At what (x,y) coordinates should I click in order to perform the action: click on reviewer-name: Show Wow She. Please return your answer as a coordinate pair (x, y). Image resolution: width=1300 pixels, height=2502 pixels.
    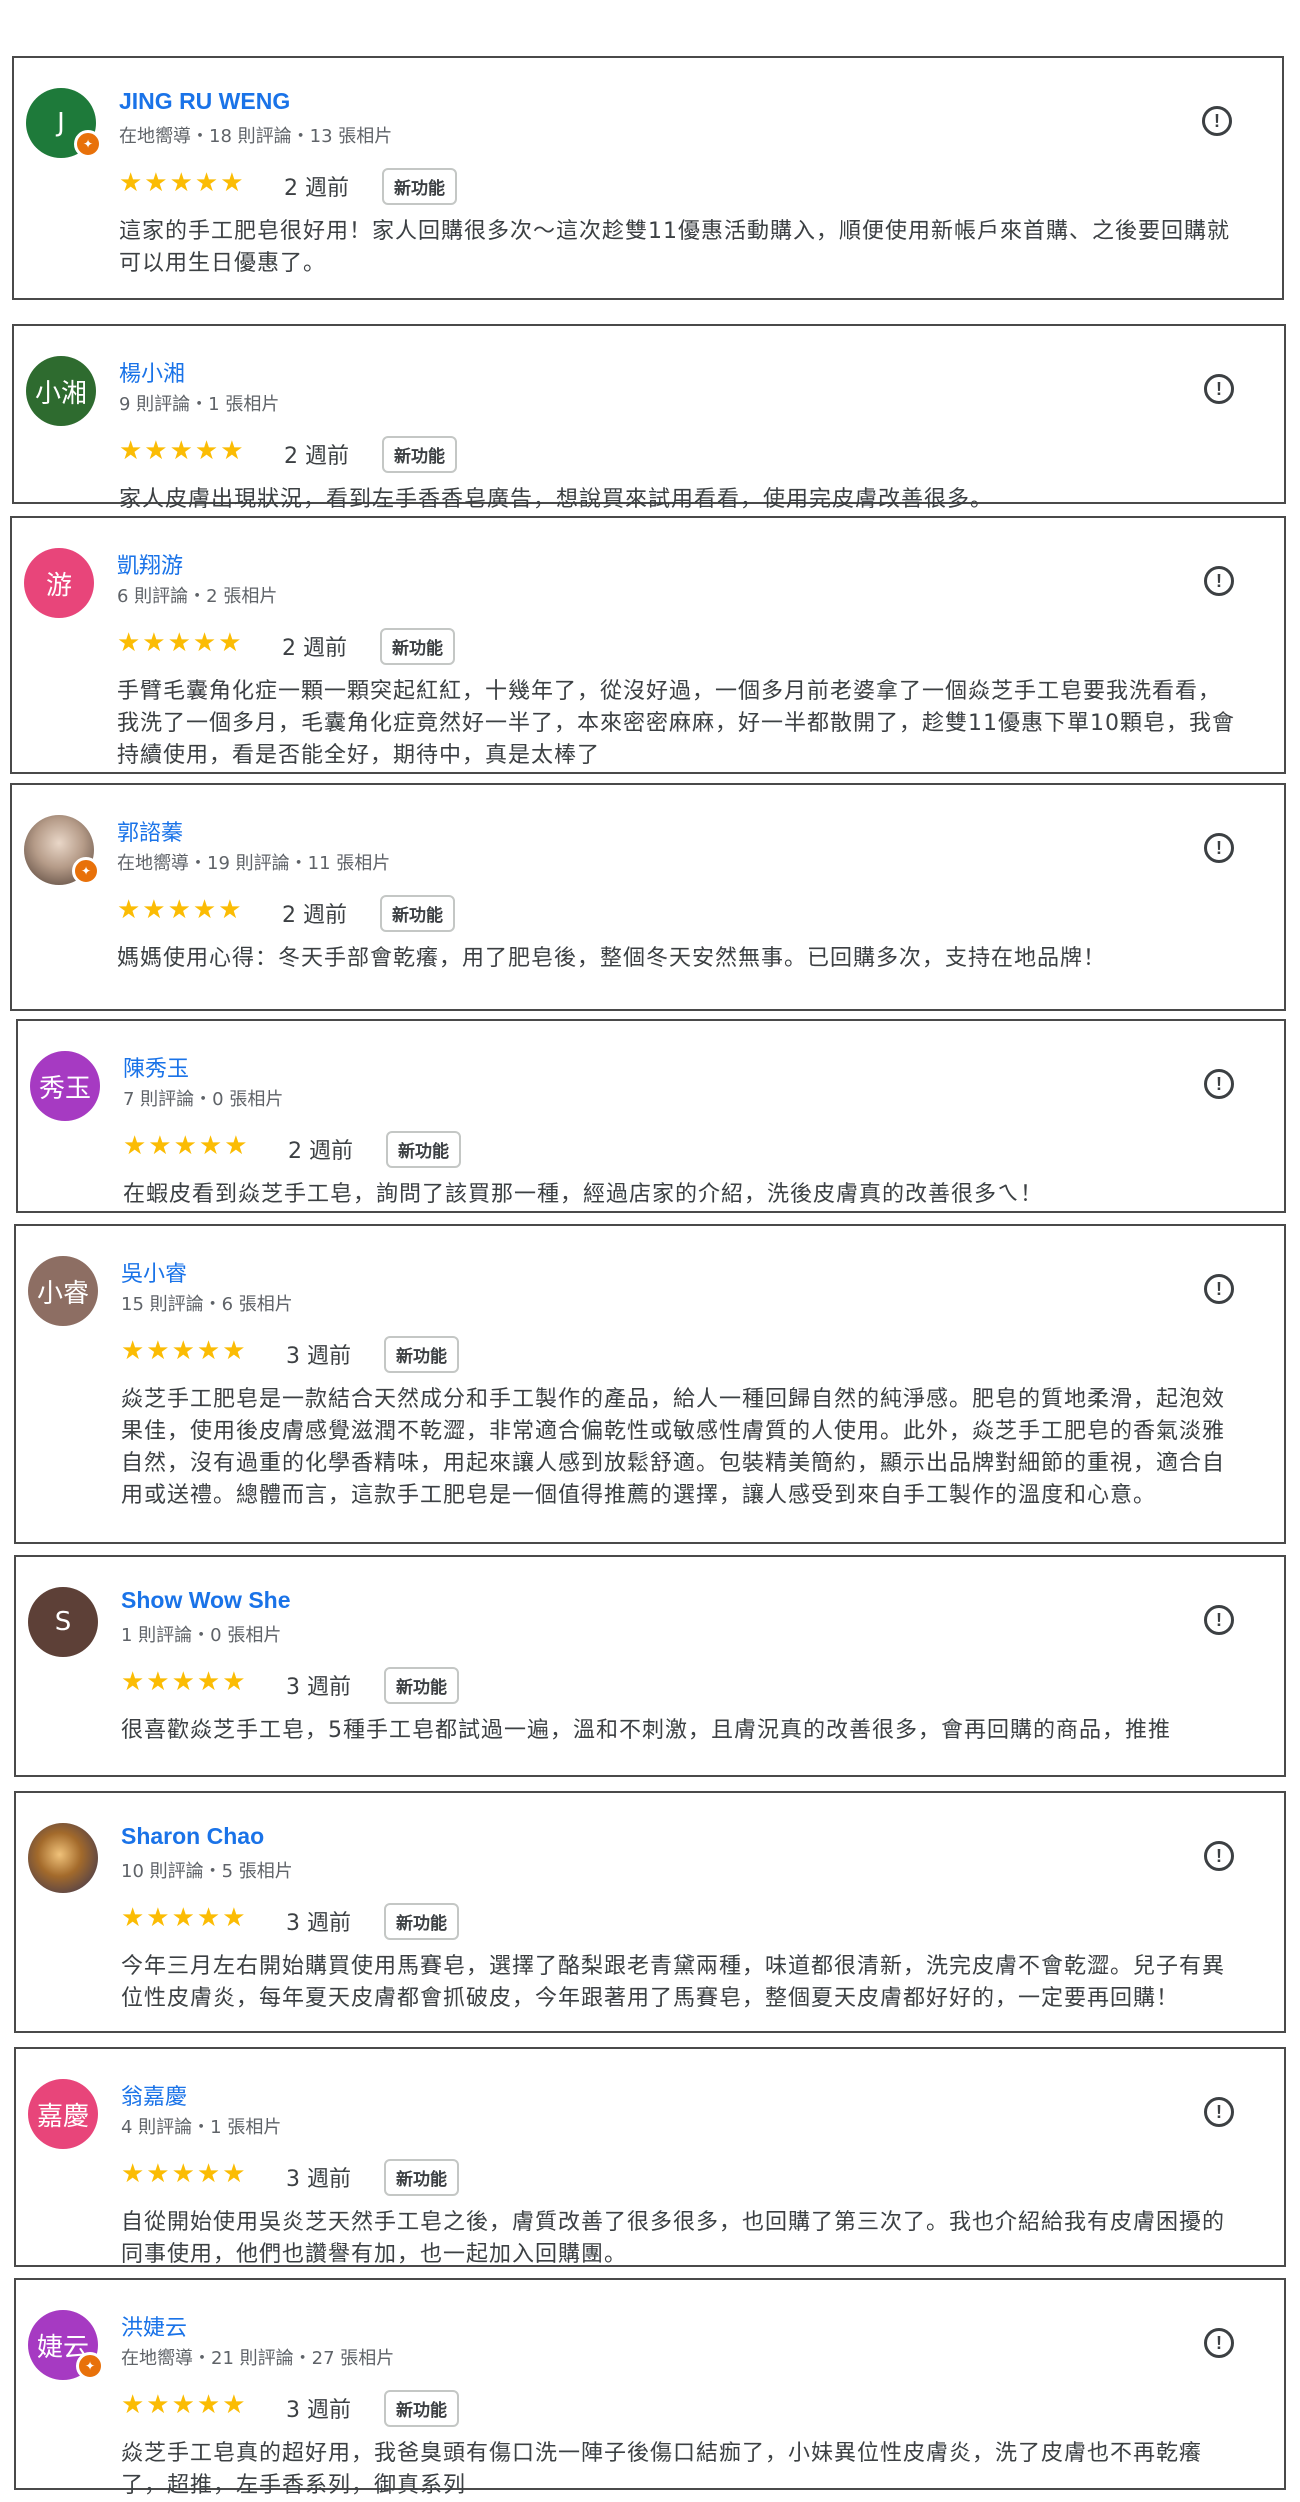
    Looking at the image, I should click on (206, 1600).